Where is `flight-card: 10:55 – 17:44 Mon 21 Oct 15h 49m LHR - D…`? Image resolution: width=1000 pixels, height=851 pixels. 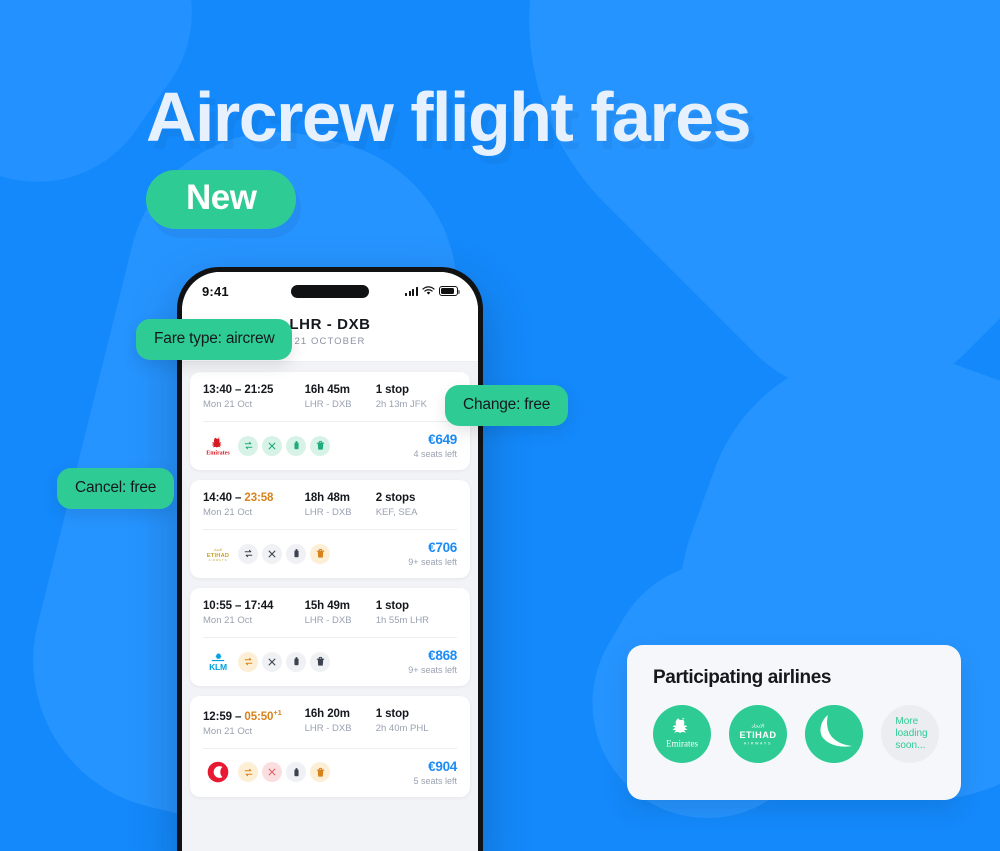
flight-card: 10:55 – 17:44 Mon 21 Oct 15h 49m LHR - D… is located at coordinates (330, 637).